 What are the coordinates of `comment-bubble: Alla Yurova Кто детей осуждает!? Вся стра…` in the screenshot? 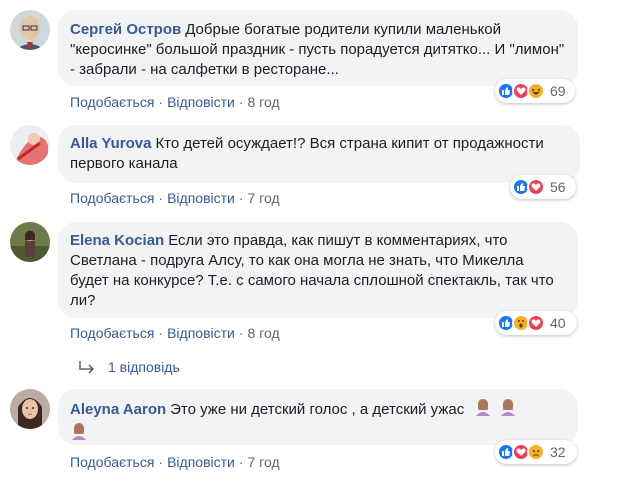 It's located at (319, 154).